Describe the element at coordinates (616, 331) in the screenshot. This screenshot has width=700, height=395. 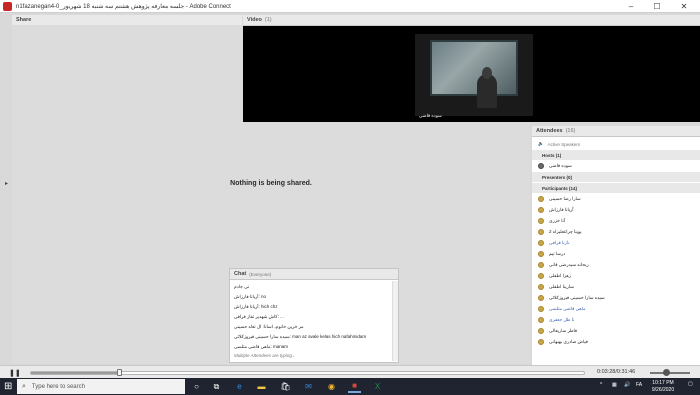
I see `participant-row: فاطر ساریعالی` at that location.